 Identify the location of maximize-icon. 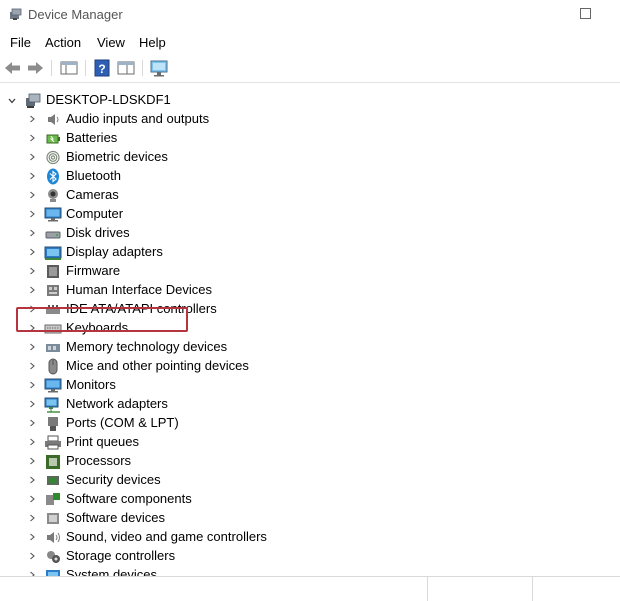
(585, 13).